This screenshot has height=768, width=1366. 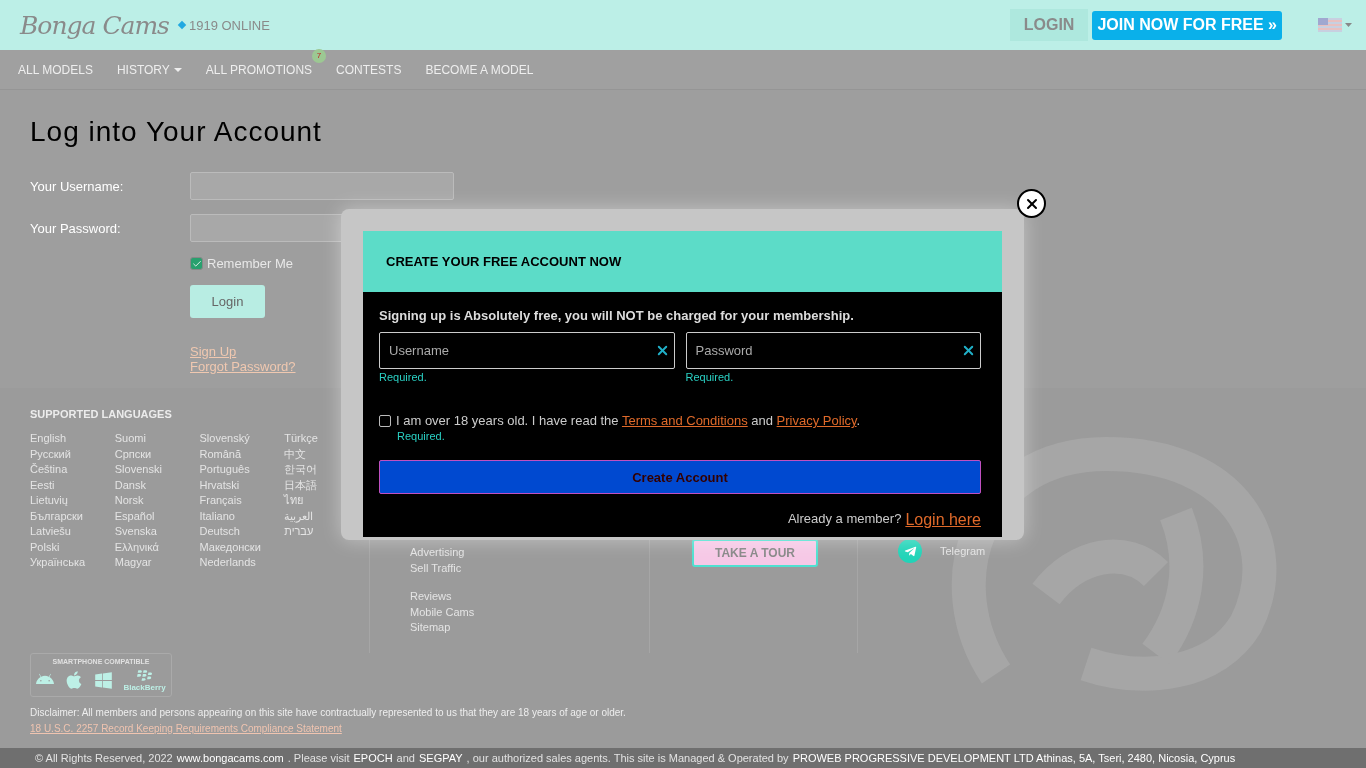 What do you see at coordinates (1031, 203) in the screenshot?
I see `close-button` at bounding box center [1031, 203].